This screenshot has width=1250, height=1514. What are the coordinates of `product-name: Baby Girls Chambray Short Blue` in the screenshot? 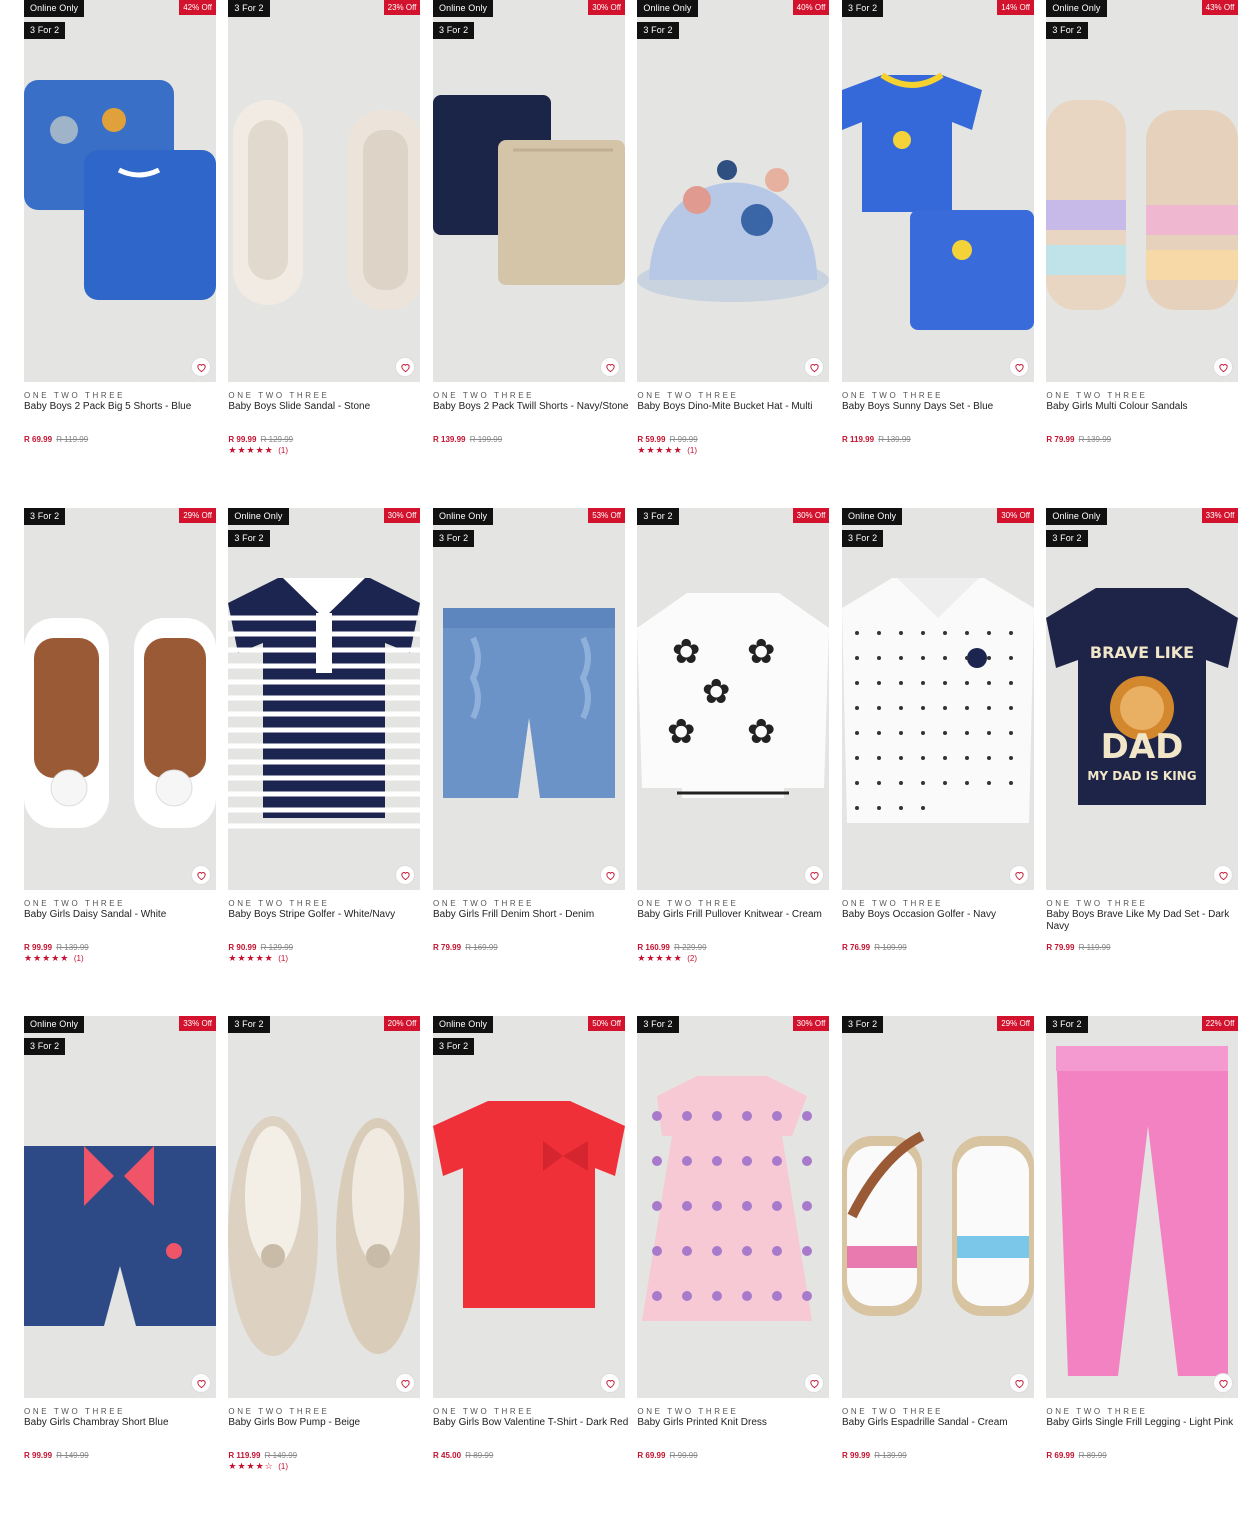 It's located at (122, 1423).